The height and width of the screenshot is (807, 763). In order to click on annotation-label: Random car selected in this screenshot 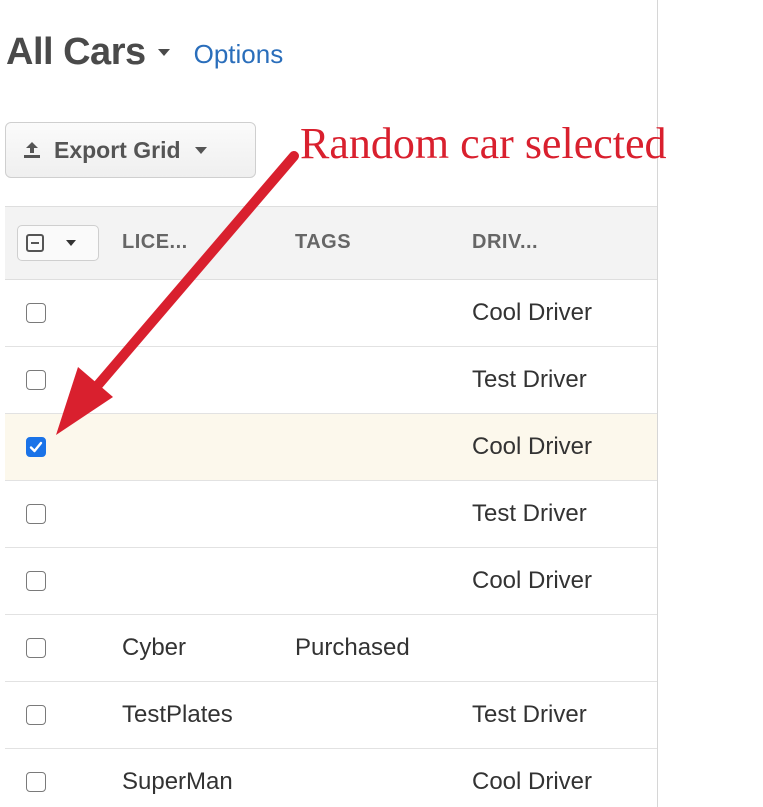, I will do `click(483, 143)`.